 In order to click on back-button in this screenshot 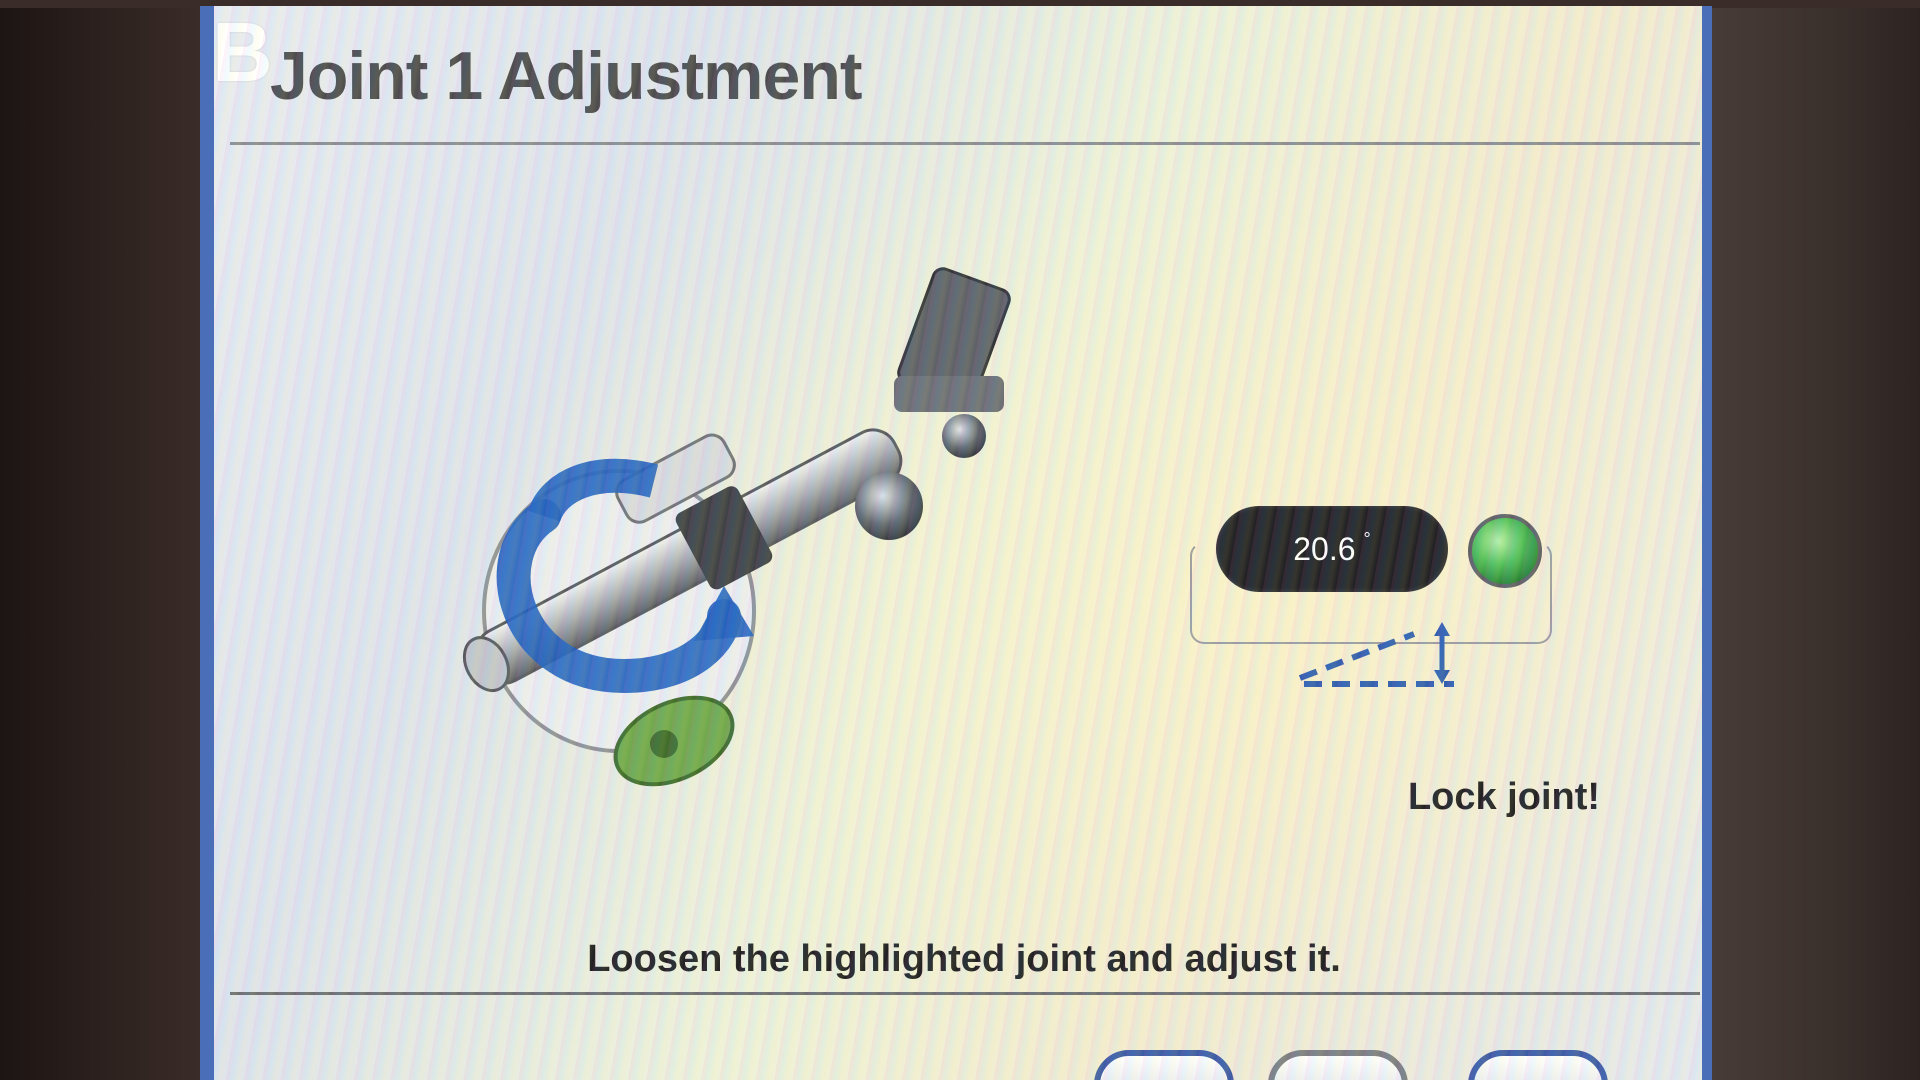, I will do `click(1164, 1065)`.